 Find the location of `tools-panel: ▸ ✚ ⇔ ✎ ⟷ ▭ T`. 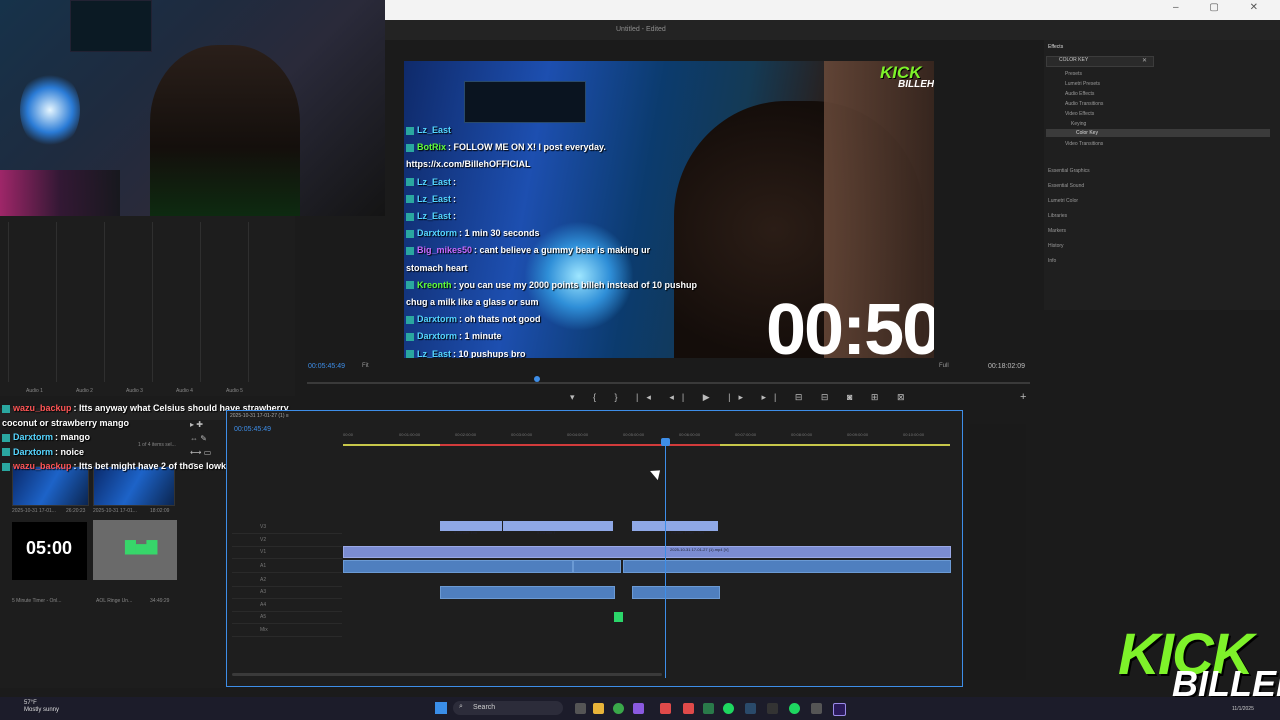

tools-panel: ▸ ✚ ⇔ ✎ ⟷ ▭ T is located at coordinates (205, 453).